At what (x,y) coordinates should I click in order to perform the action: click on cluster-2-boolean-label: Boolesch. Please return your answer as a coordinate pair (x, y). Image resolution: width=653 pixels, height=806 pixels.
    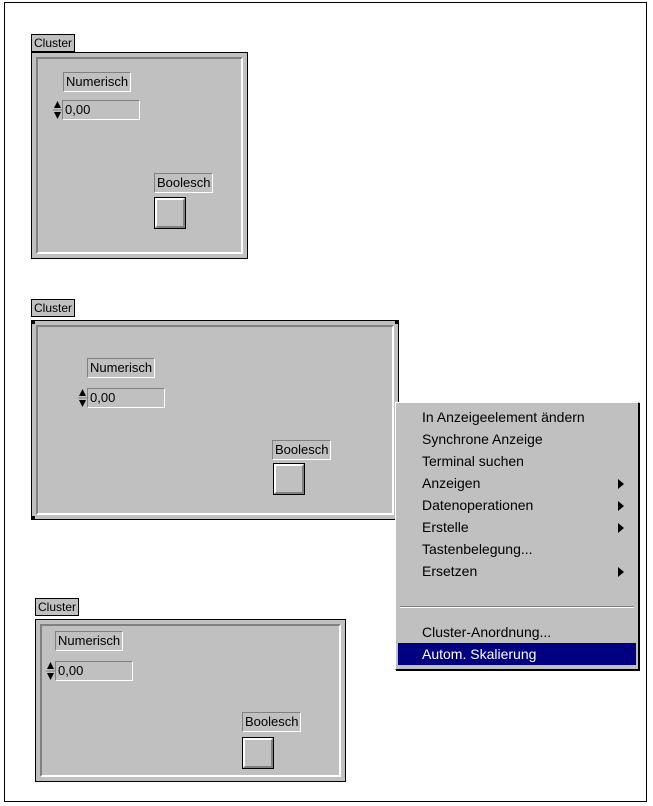
    Looking at the image, I should click on (302, 450).